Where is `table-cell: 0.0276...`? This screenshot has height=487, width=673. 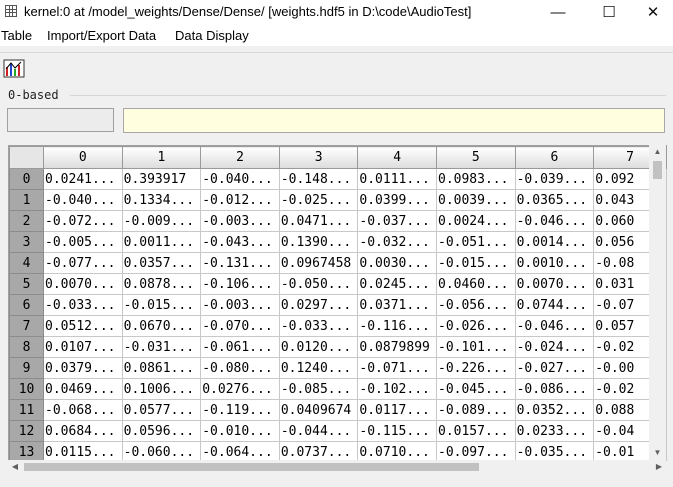
table-cell: 0.0276... is located at coordinates (240, 389).